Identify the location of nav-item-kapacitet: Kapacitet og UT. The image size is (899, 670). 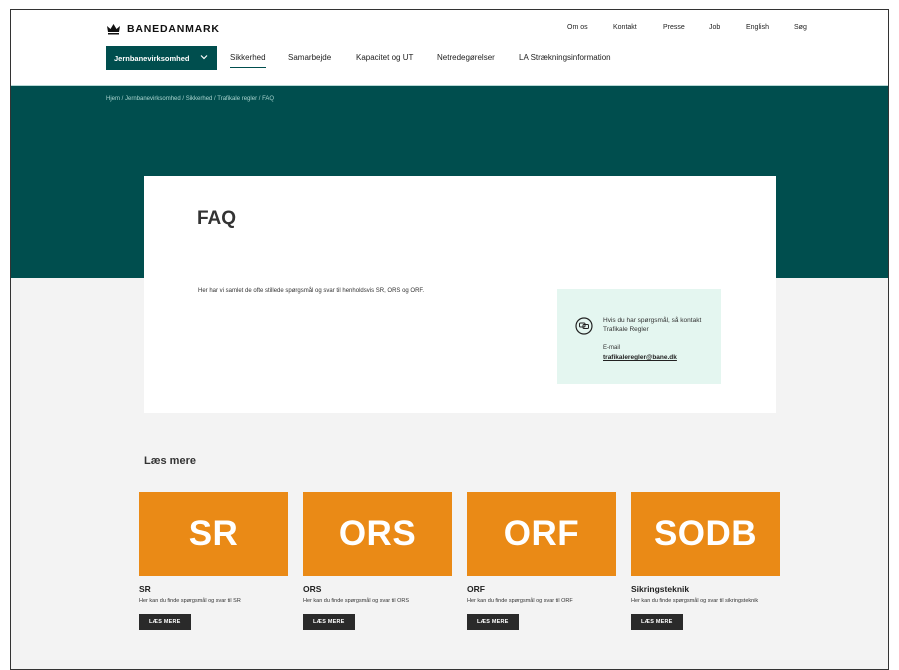
(384, 57).